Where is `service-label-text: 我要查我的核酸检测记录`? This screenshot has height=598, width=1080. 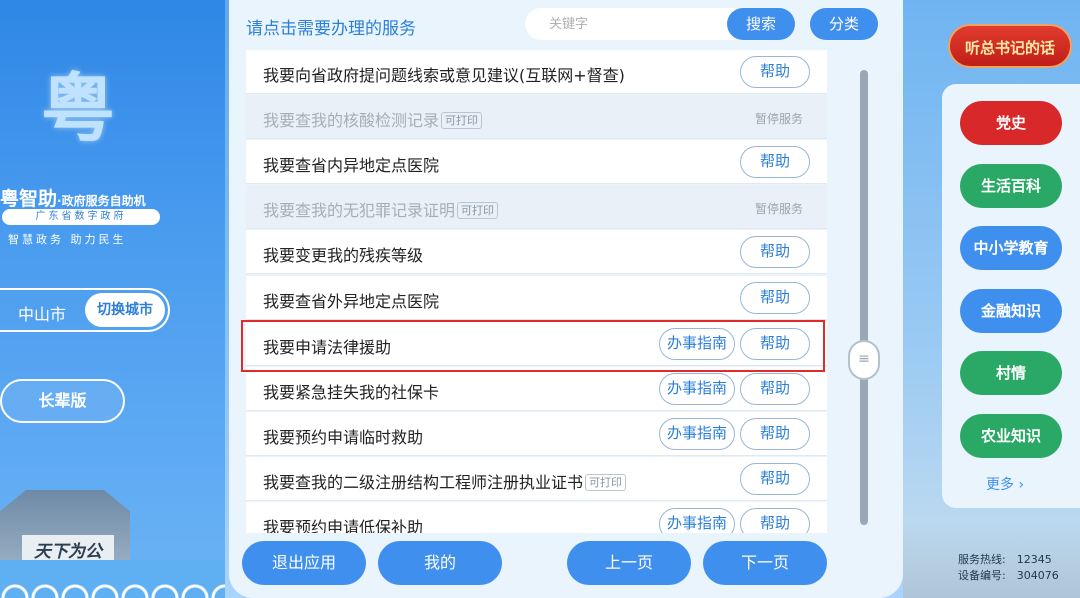 service-label-text: 我要查我的核酸检测记录 is located at coordinates (351, 120).